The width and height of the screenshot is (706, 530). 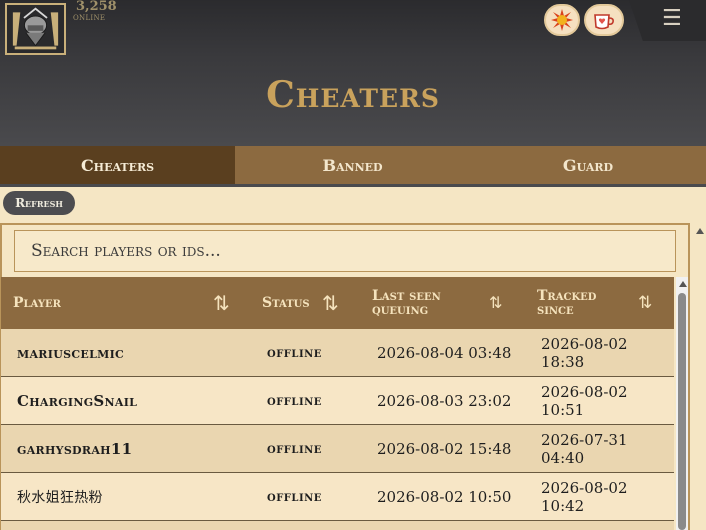 What do you see at coordinates (37, 303) in the screenshot?
I see `column-header-player: Player` at bounding box center [37, 303].